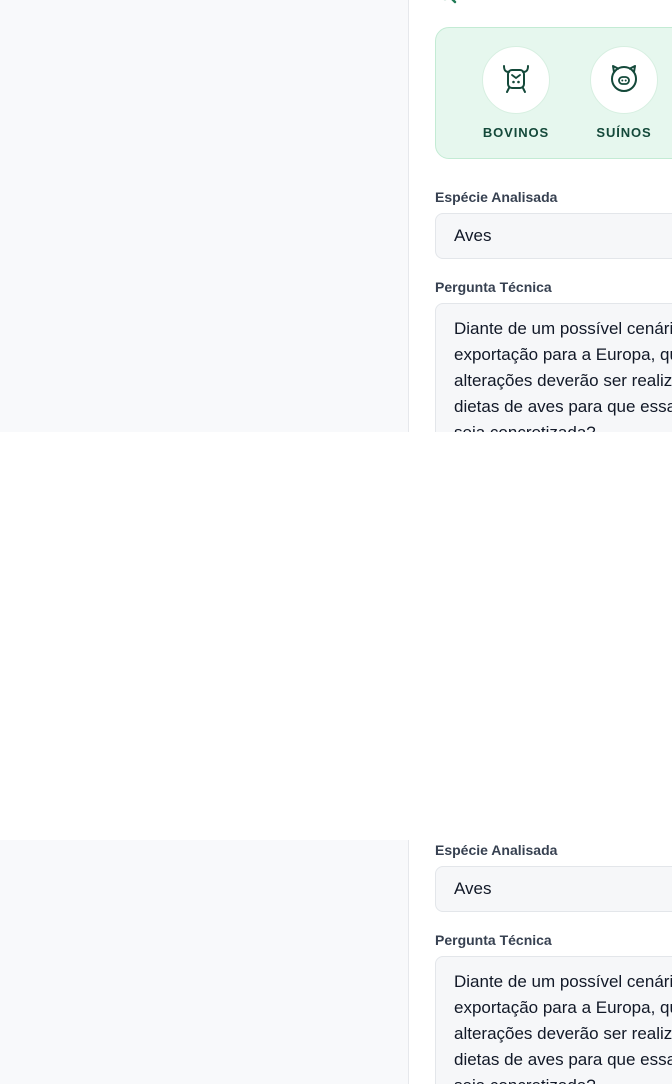 Image resolution: width=672 pixels, height=1084 pixels. I want to click on species-option-bovinos: BOVINOS, so click(516, 93).